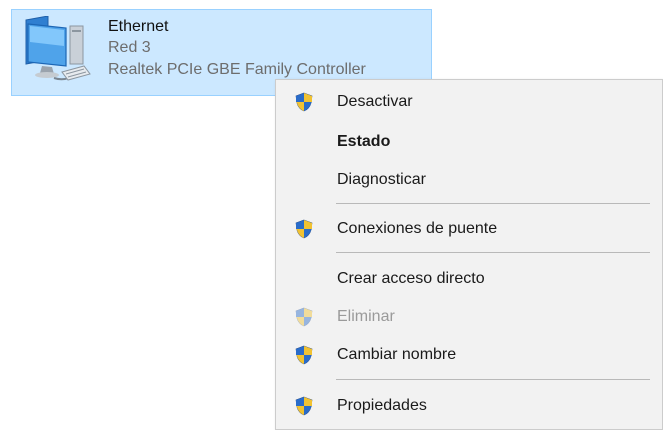 The width and height of the screenshot is (663, 430). What do you see at coordinates (237, 69) in the screenshot?
I see `adapter-device: Realtek PCIe GBE Family Controller` at bounding box center [237, 69].